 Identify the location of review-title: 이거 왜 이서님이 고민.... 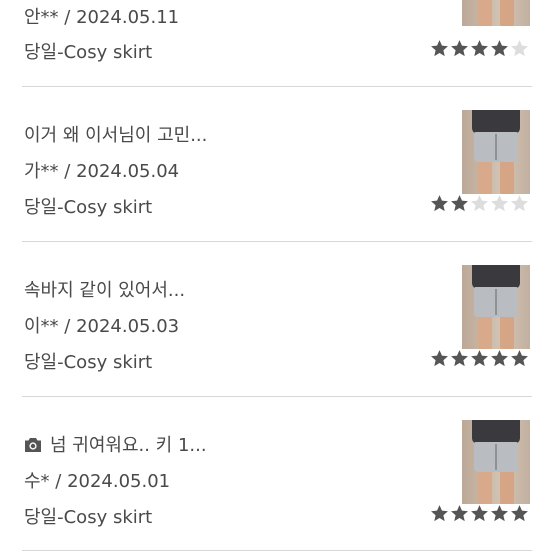
(116, 135).